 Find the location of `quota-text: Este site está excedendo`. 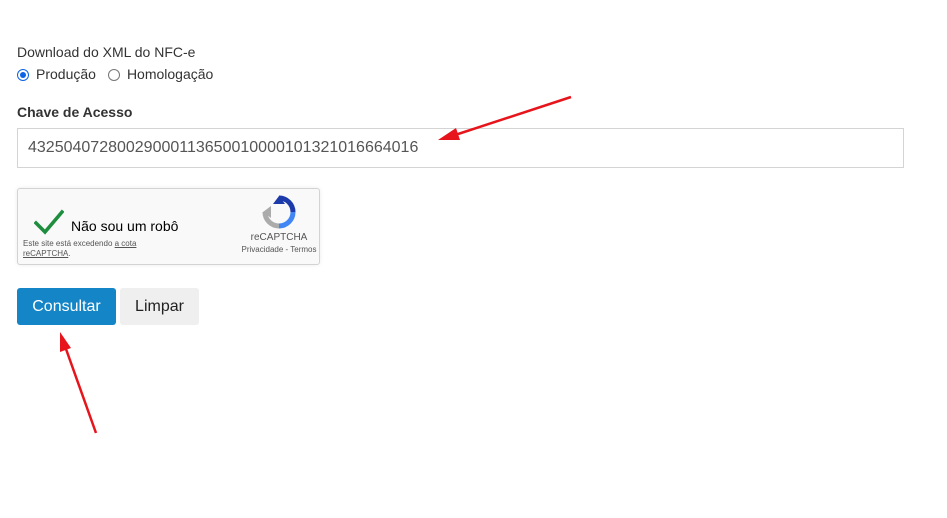

quota-text: Este site está excedendo is located at coordinates (68, 243).